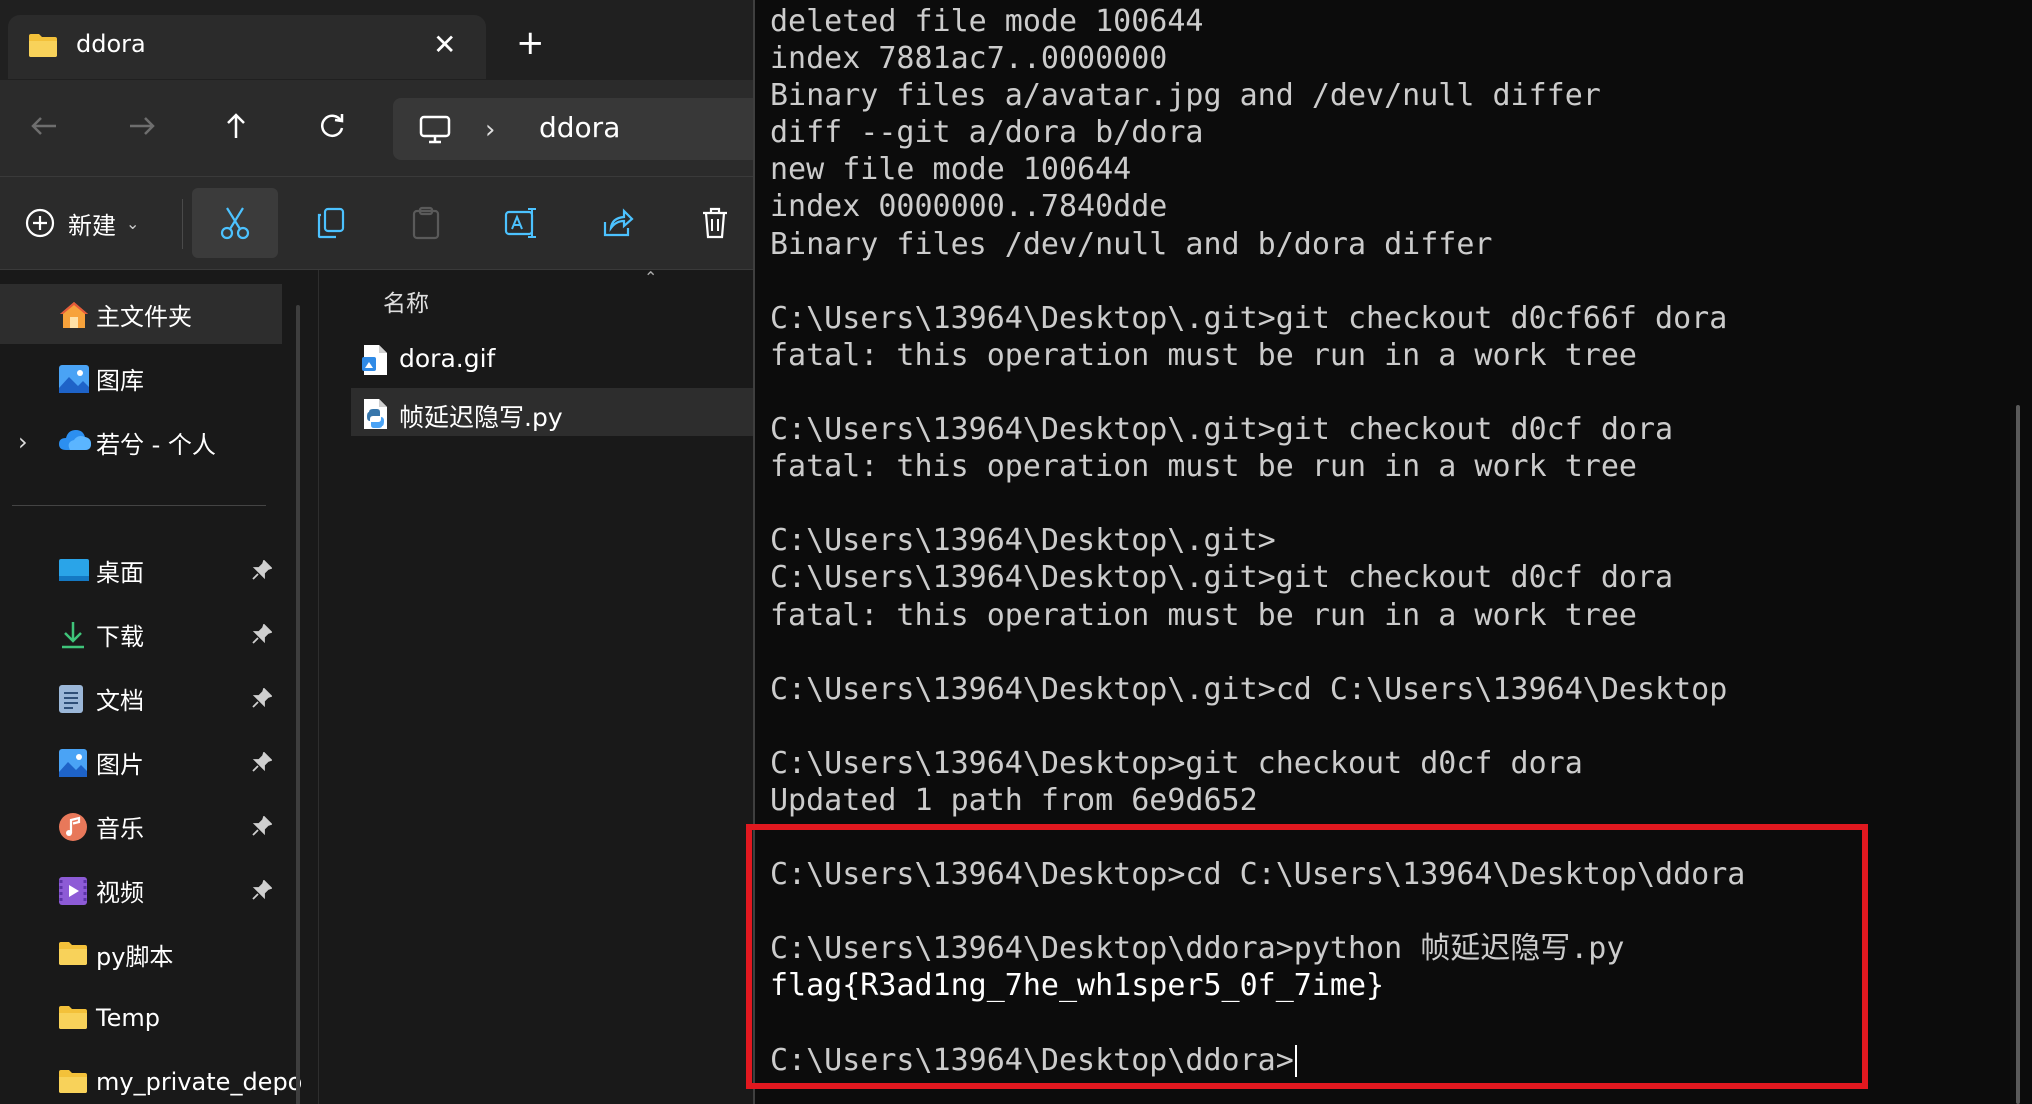 The height and width of the screenshot is (1104, 2032). I want to click on nav-item-label: 图片, so click(120, 764).